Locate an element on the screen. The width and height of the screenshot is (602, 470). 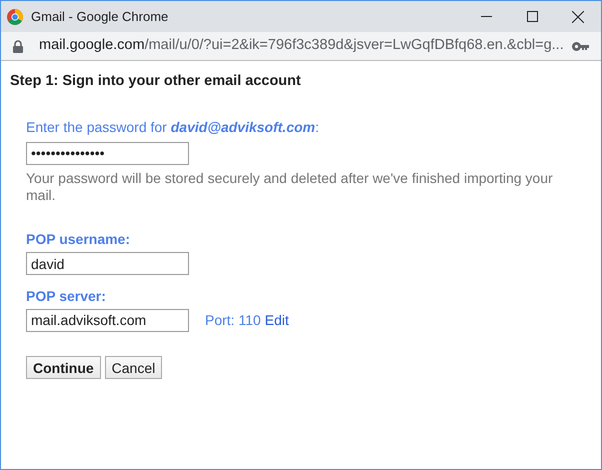
server-label: POP server: is located at coordinates (66, 296).